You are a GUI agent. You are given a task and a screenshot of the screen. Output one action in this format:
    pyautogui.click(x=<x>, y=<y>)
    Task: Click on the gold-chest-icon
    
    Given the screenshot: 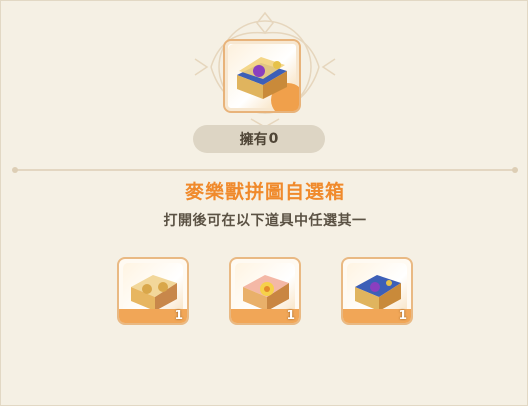 What is the action you would take?
    pyautogui.click(x=154, y=293)
    